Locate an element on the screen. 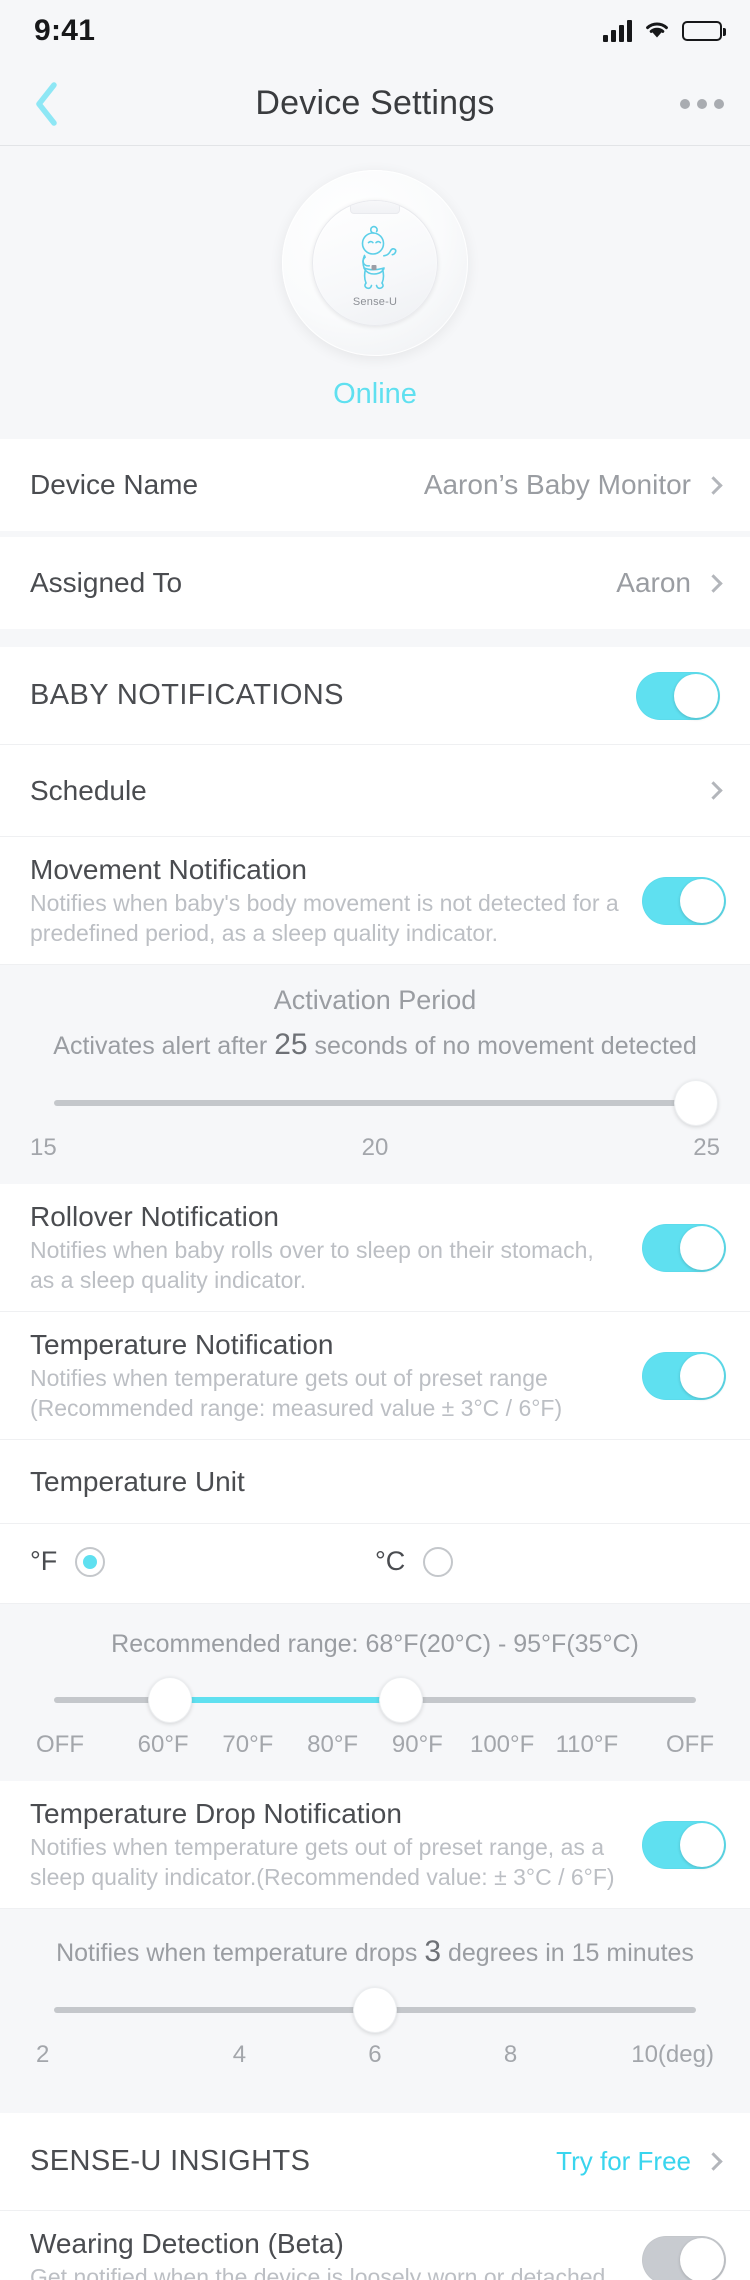 The height and width of the screenshot is (2280, 750). rollover-notification-title: Rollover Notification is located at coordinates (154, 1217).